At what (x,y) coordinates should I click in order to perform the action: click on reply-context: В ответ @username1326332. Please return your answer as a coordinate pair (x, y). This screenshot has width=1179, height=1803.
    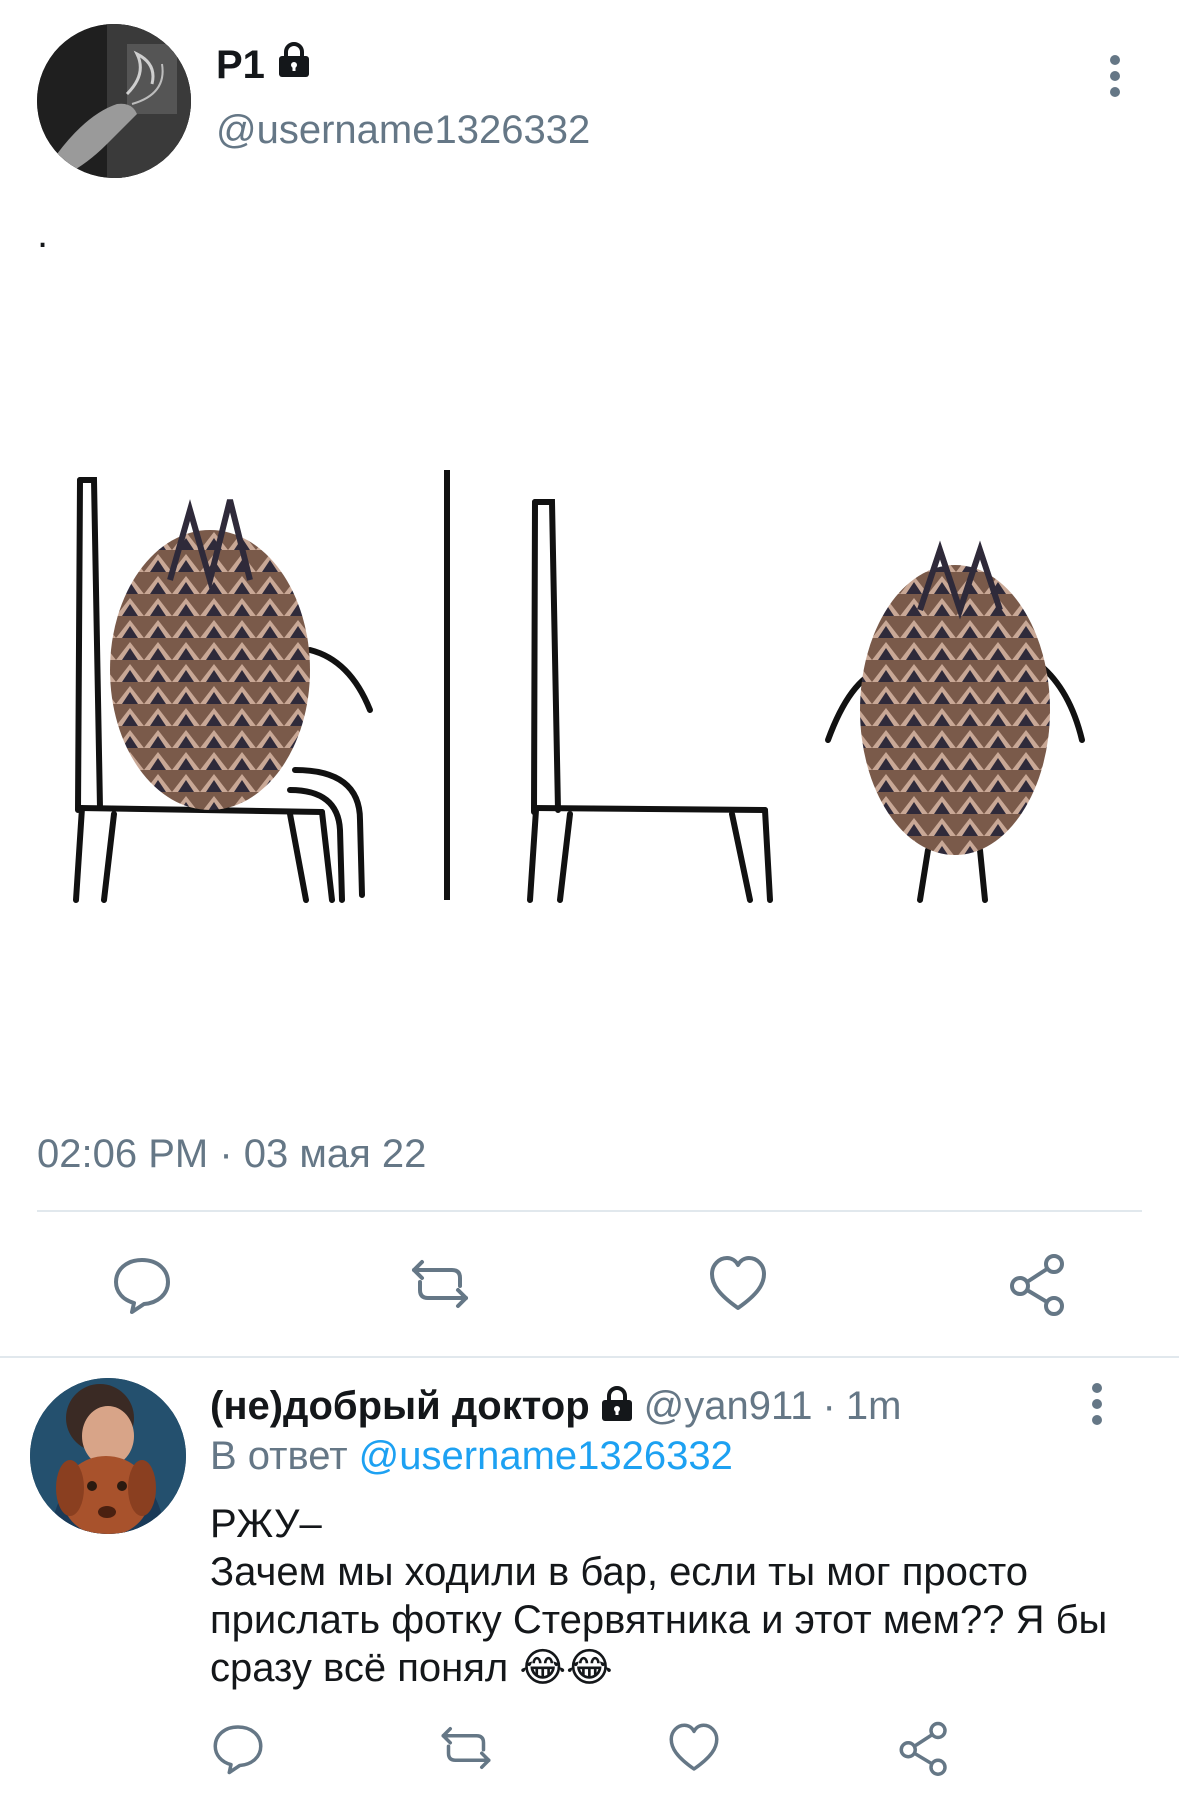
    Looking at the image, I should click on (471, 1456).